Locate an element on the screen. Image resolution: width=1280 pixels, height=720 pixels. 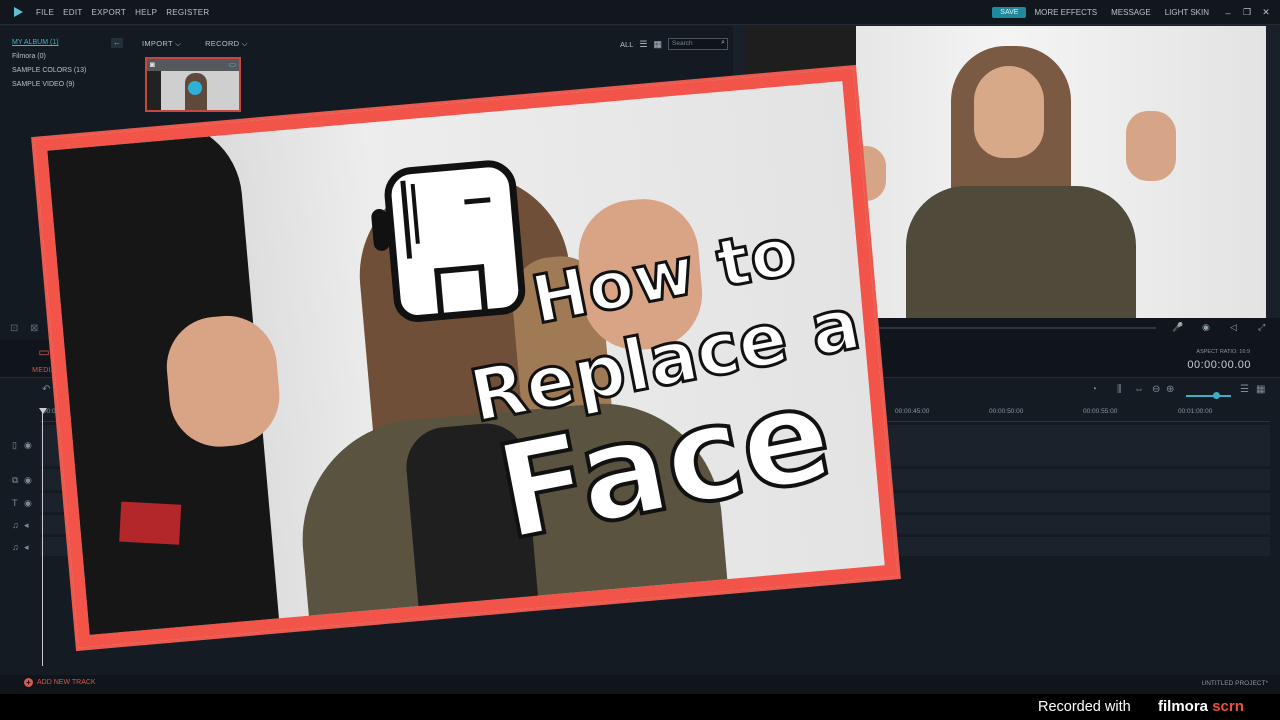
album-sample-video: SAMPLE VIDEO (9) is located at coordinates (63, 85).